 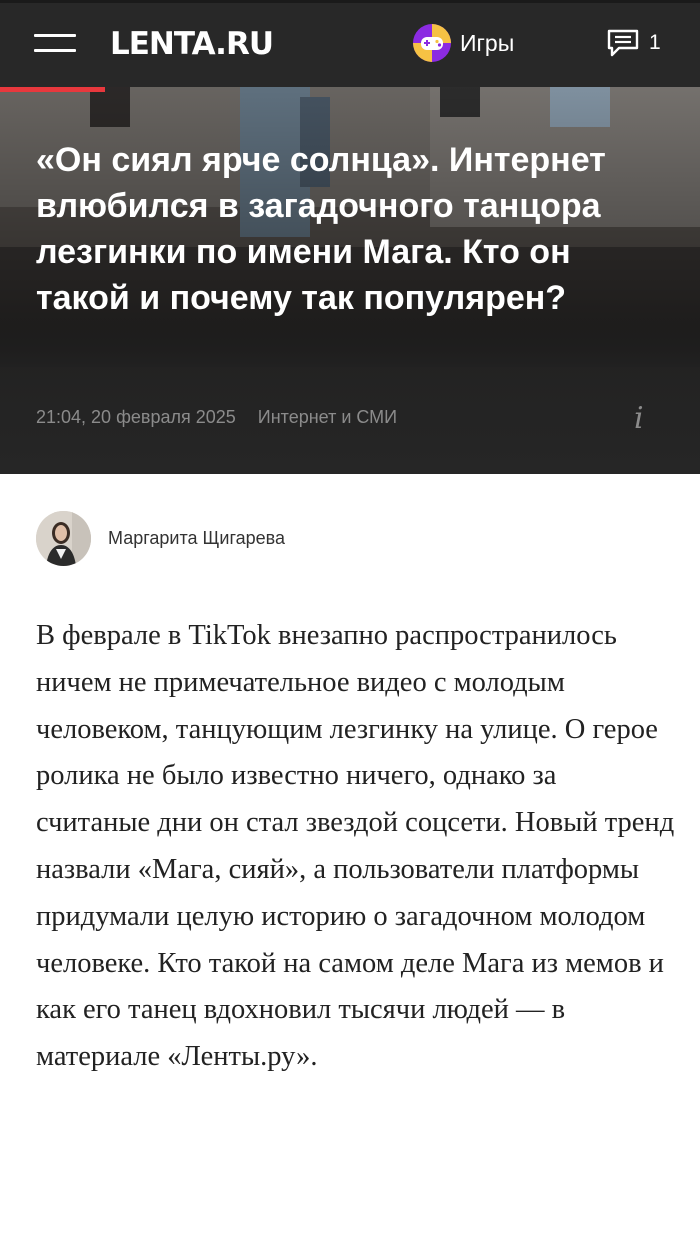 What do you see at coordinates (197, 538) in the screenshot?
I see `author-name: Маргарита Щигарева` at bounding box center [197, 538].